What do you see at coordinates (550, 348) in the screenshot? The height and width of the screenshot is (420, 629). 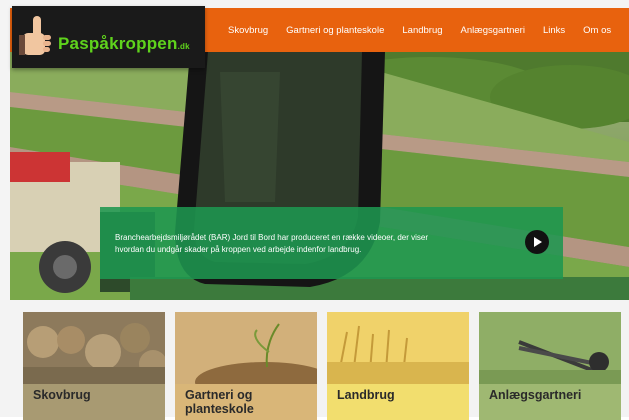 I see `card-anlaegsgartneri-image` at bounding box center [550, 348].